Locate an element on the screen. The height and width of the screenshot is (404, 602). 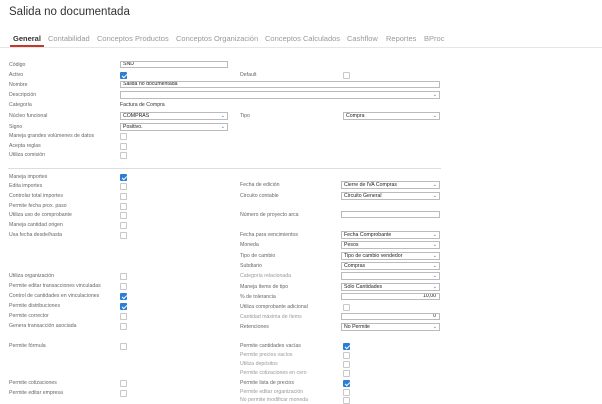
tipo-label: Tipo is located at coordinates (245, 116).